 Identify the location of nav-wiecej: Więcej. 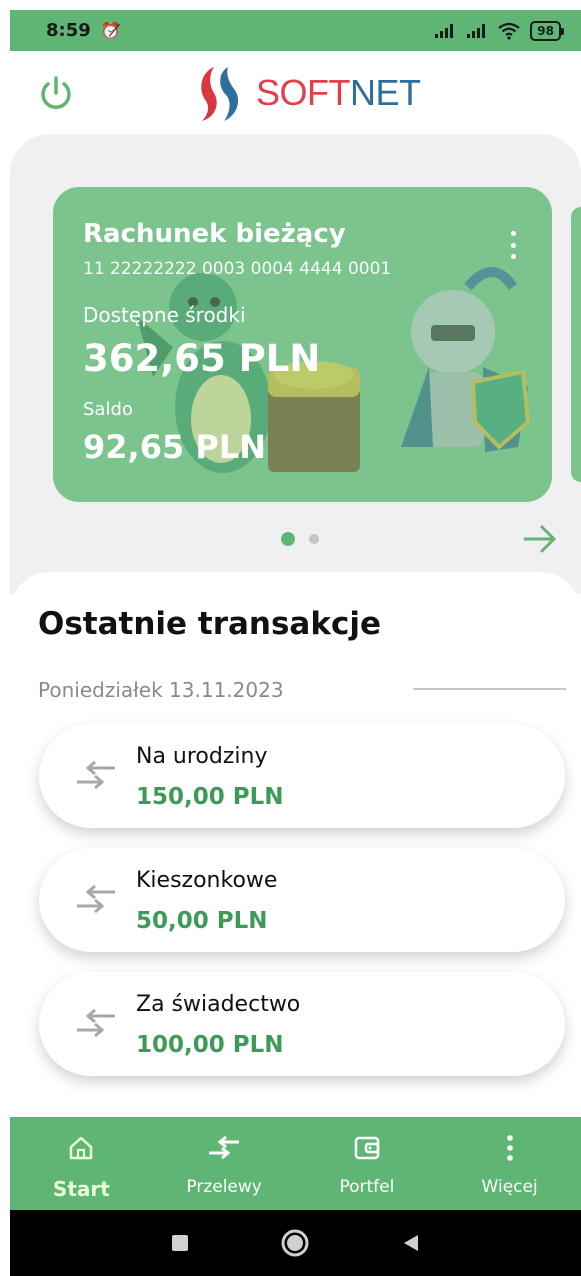
(509, 1163).